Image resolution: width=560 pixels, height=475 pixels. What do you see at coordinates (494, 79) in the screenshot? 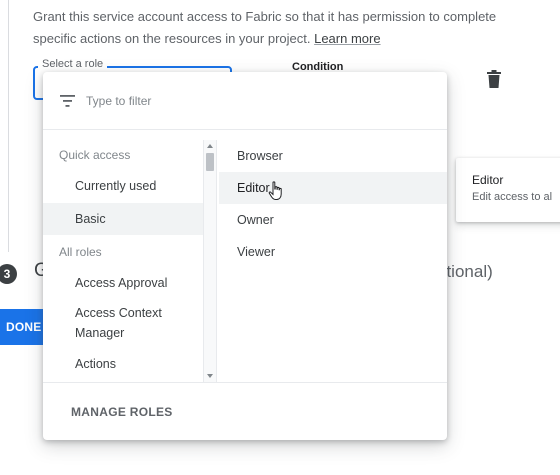
I see `trash-icon` at bounding box center [494, 79].